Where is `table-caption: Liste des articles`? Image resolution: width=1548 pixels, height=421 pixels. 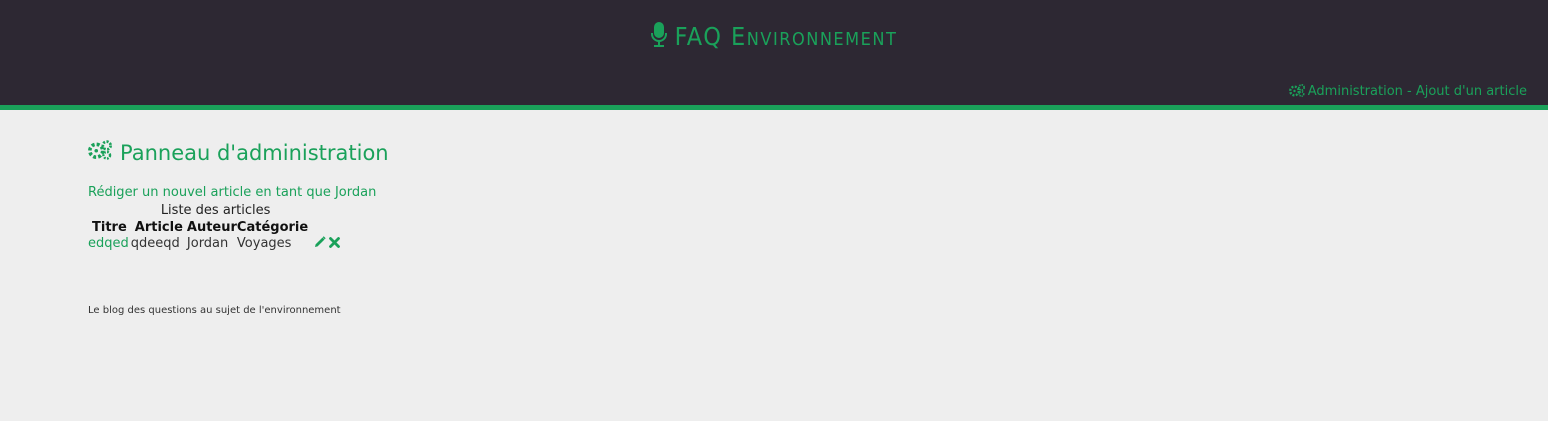 table-caption: Liste des articles is located at coordinates (215, 210).